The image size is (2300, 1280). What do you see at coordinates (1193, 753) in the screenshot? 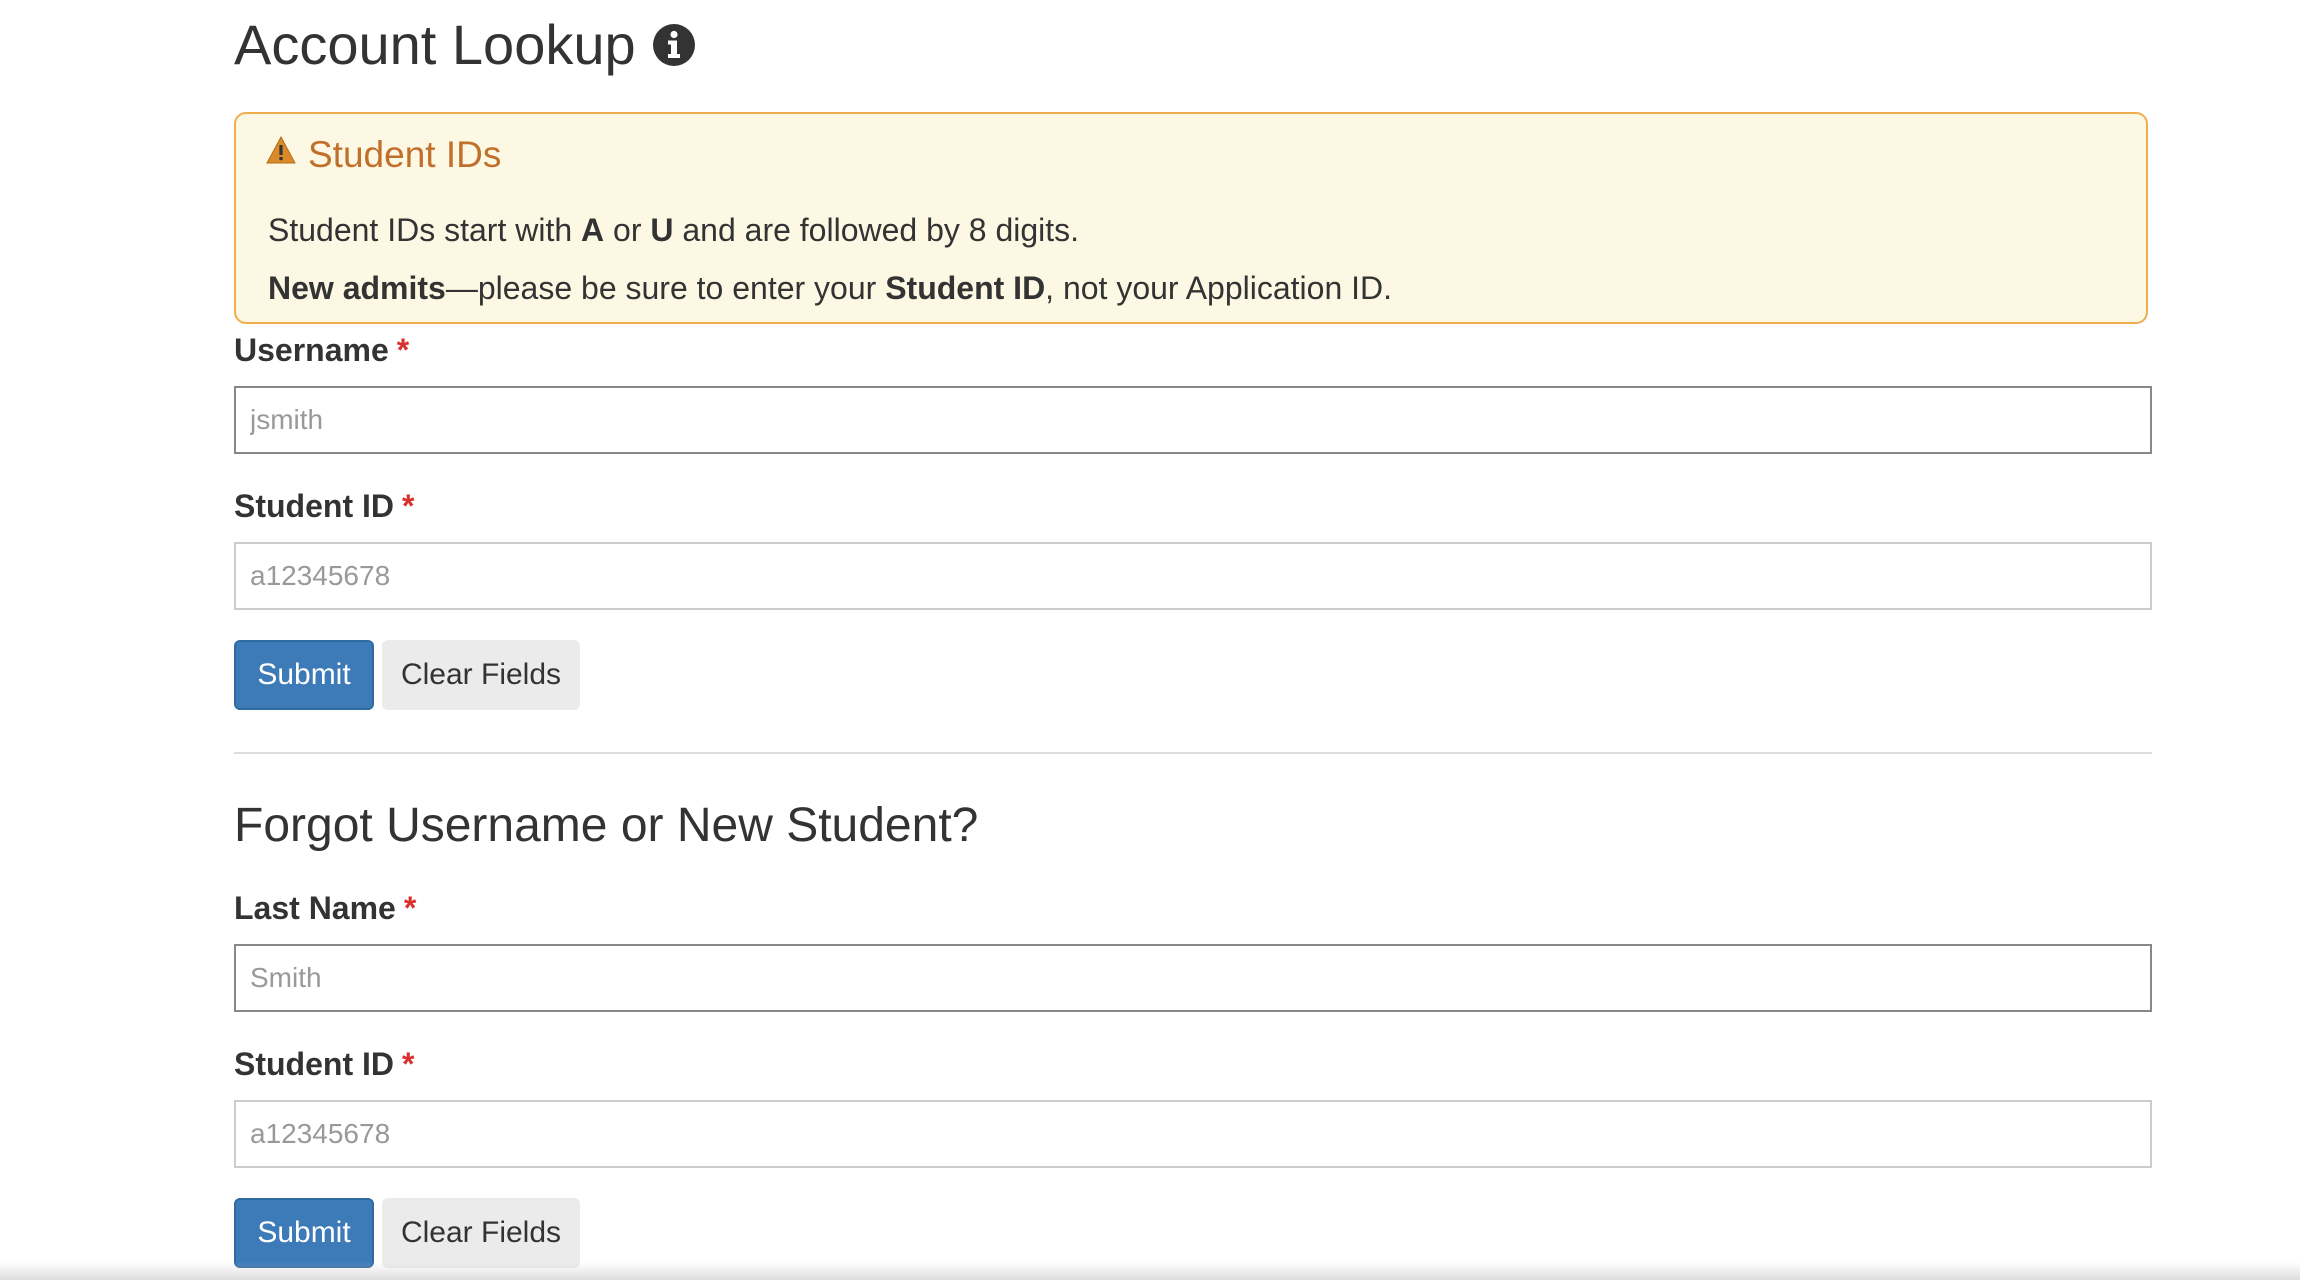
I see `section-divider` at bounding box center [1193, 753].